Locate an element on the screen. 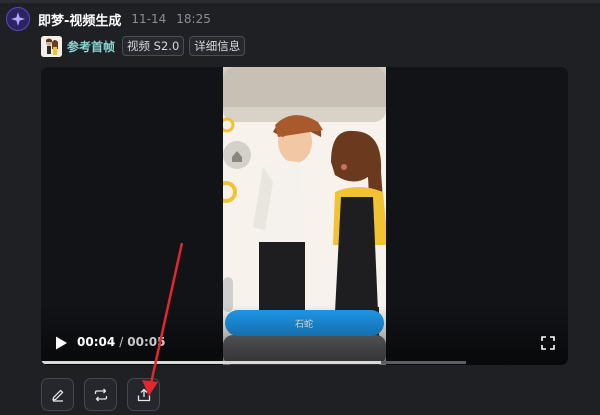 The image size is (600, 415). generation-tags: 参考首帧 视频 S2.0 详细信息 is located at coordinates (143, 46).